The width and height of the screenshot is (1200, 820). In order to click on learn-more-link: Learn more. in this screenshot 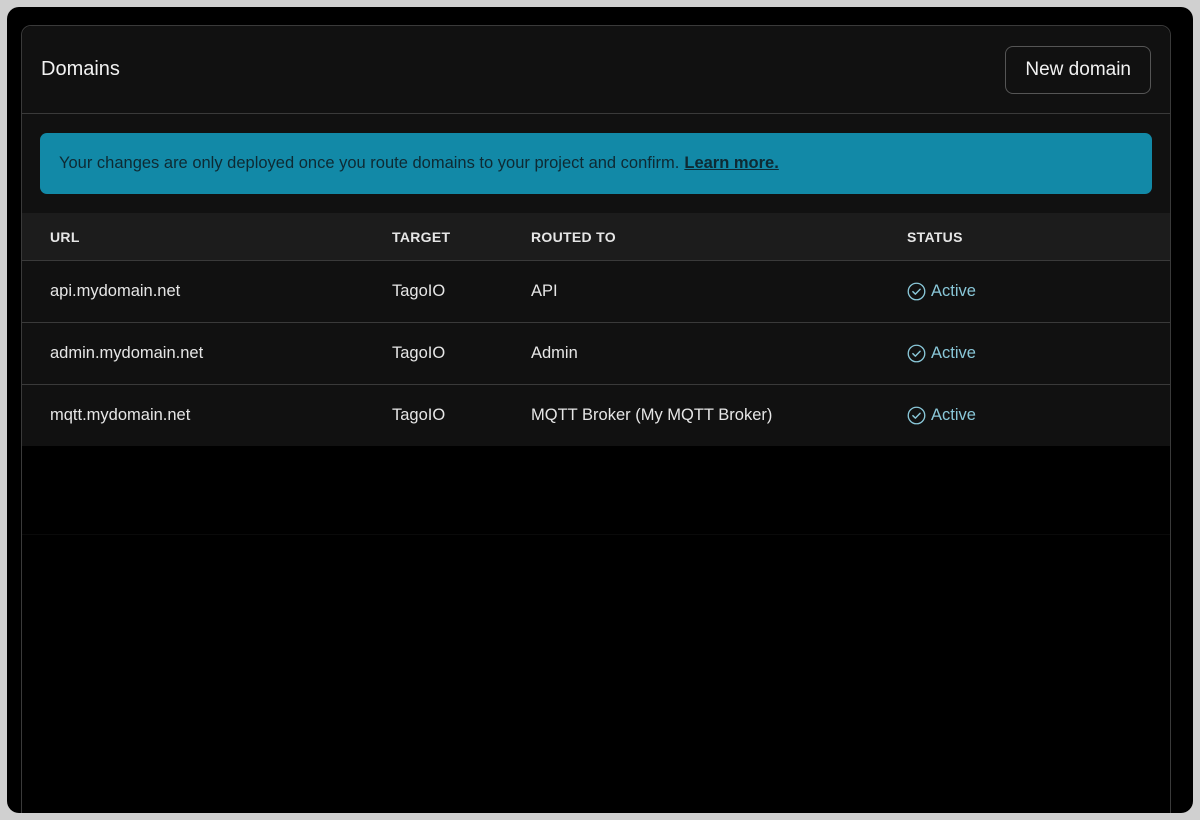, I will do `click(731, 163)`.